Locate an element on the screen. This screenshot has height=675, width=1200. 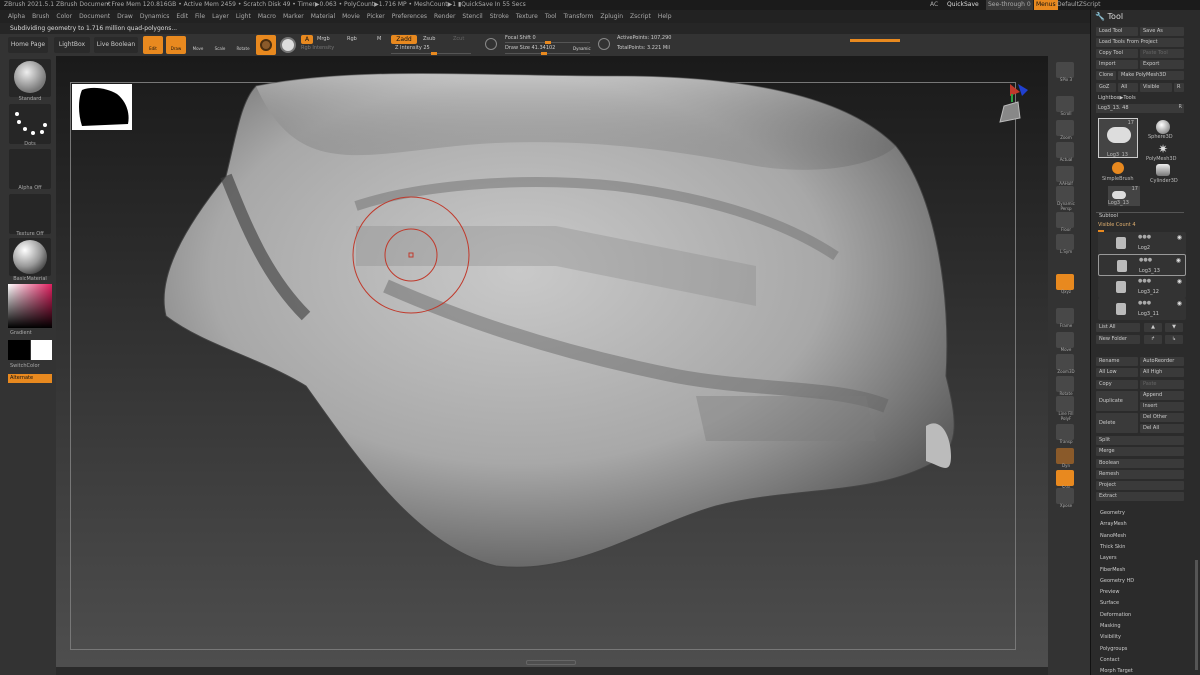
shelf-scroll-icon is located at coordinates (1065, 104).